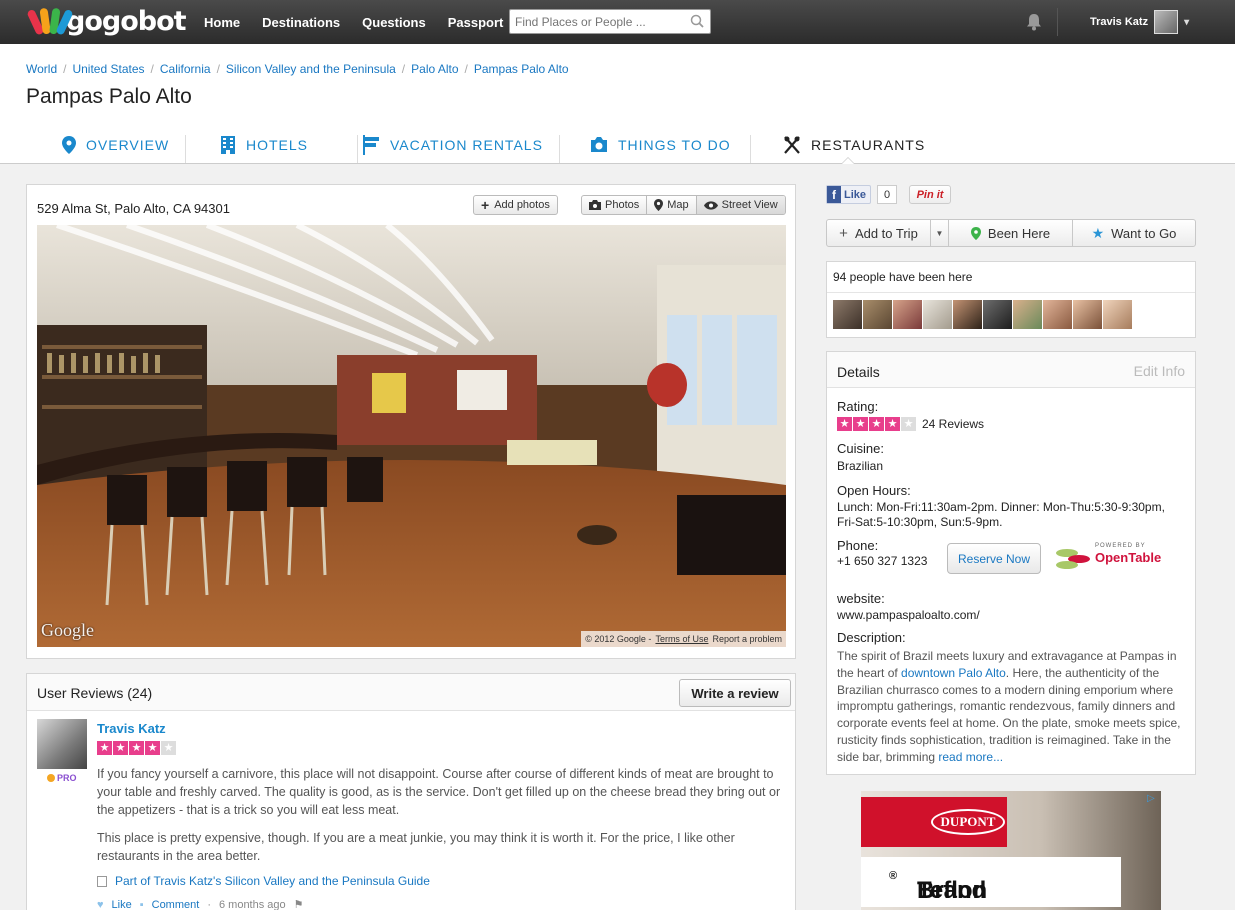 The height and width of the screenshot is (910, 1235). What do you see at coordinates (860, 466) in the screenshot?
I see `cuisine-link: Brazilian` at bounding box center [860, 466].